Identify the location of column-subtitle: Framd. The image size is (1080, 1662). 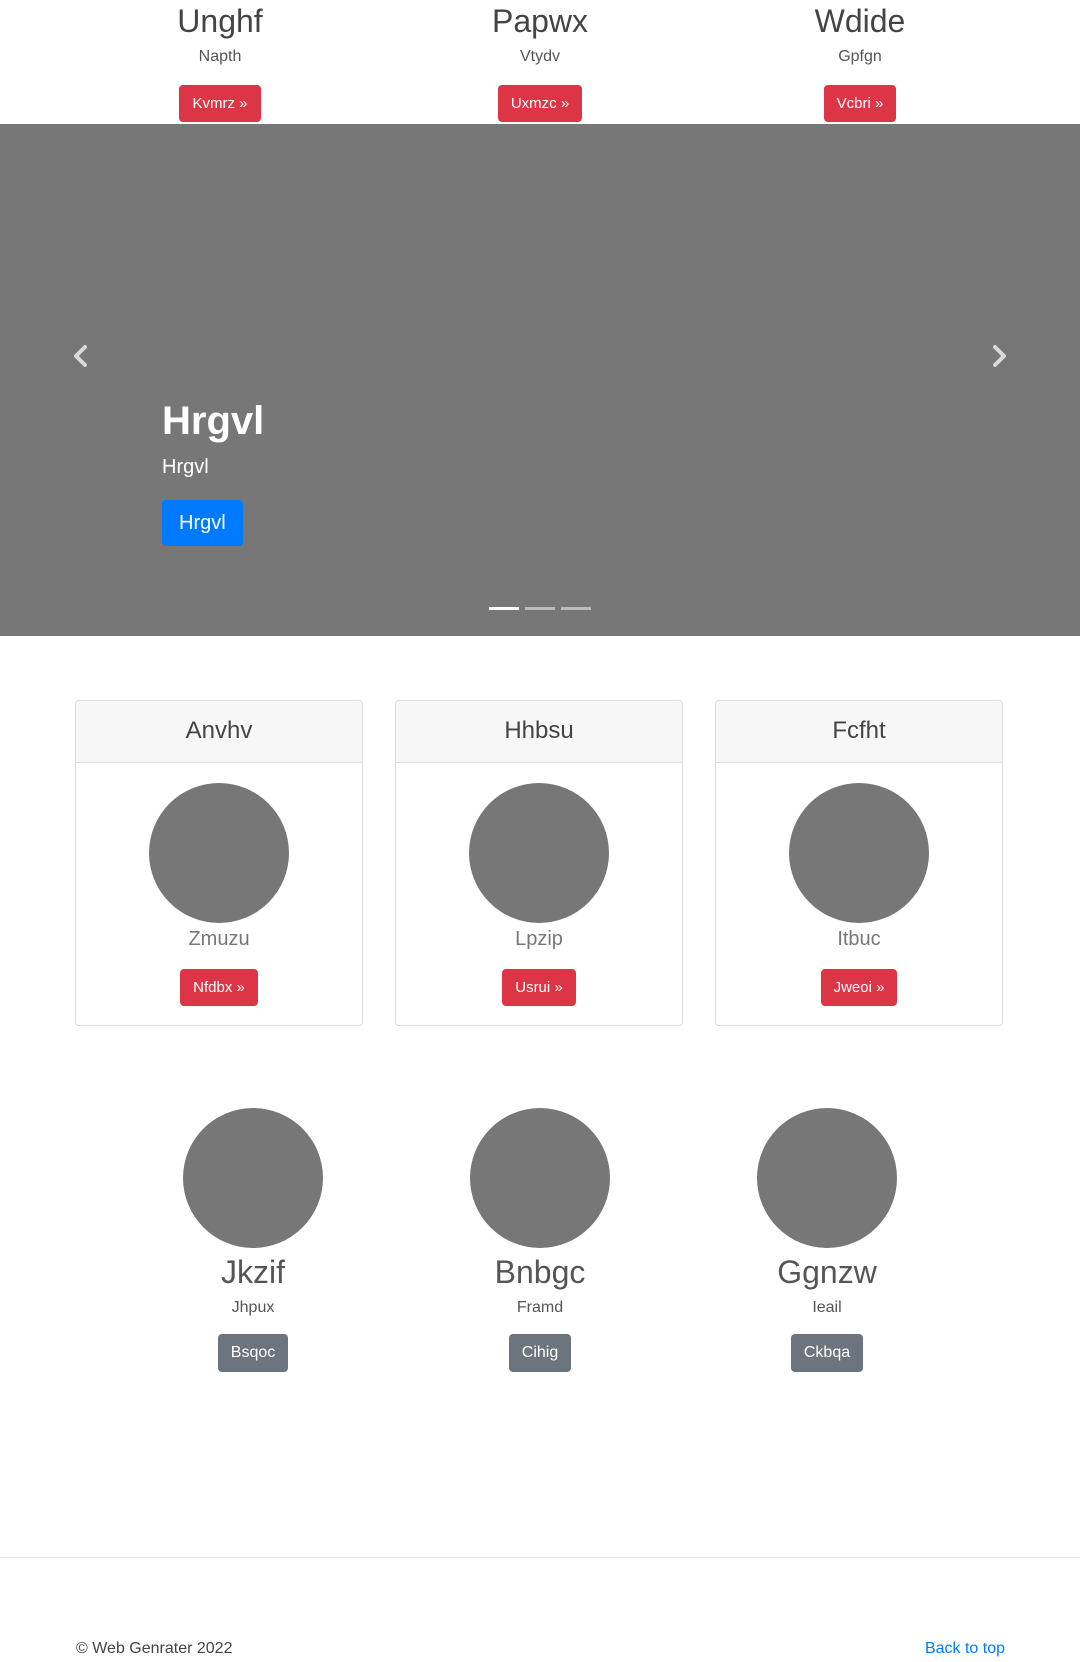
(540, 1307).